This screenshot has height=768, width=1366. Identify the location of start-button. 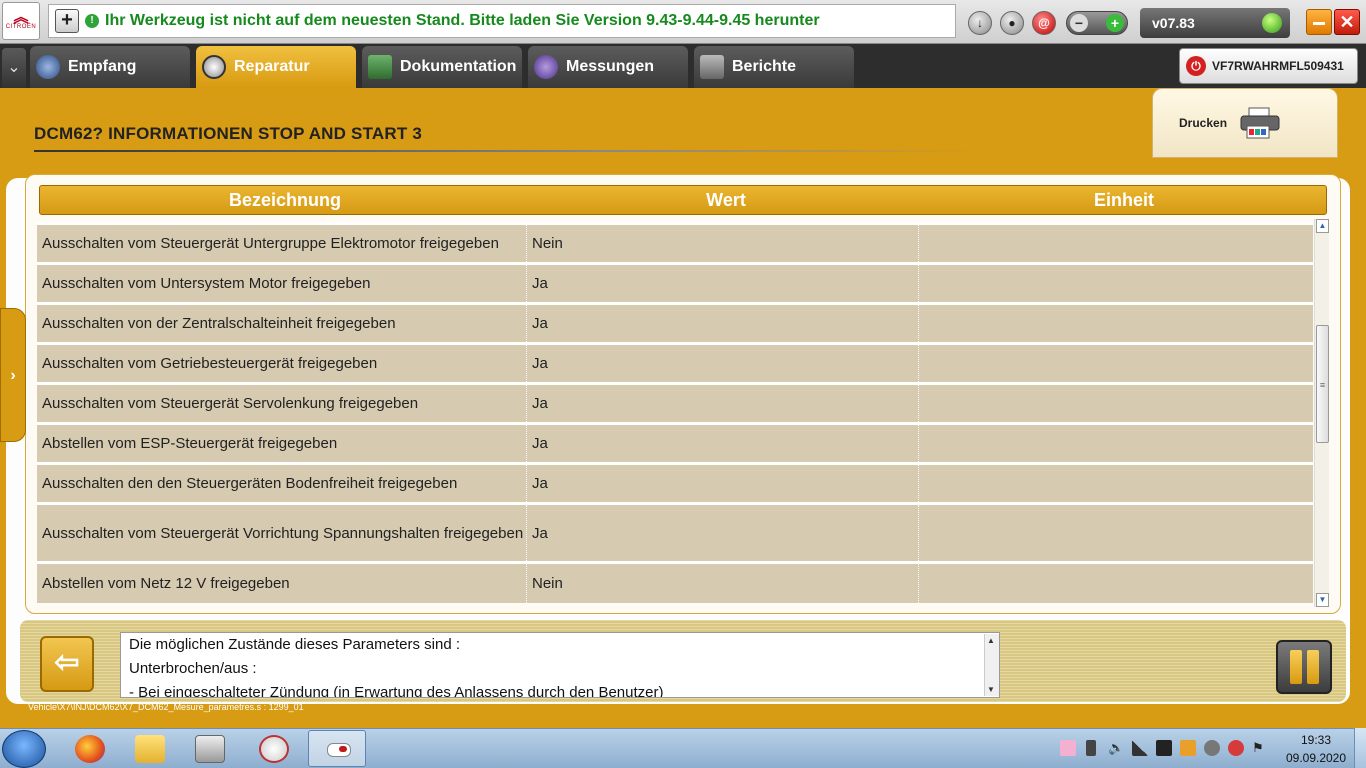
(24, 749).